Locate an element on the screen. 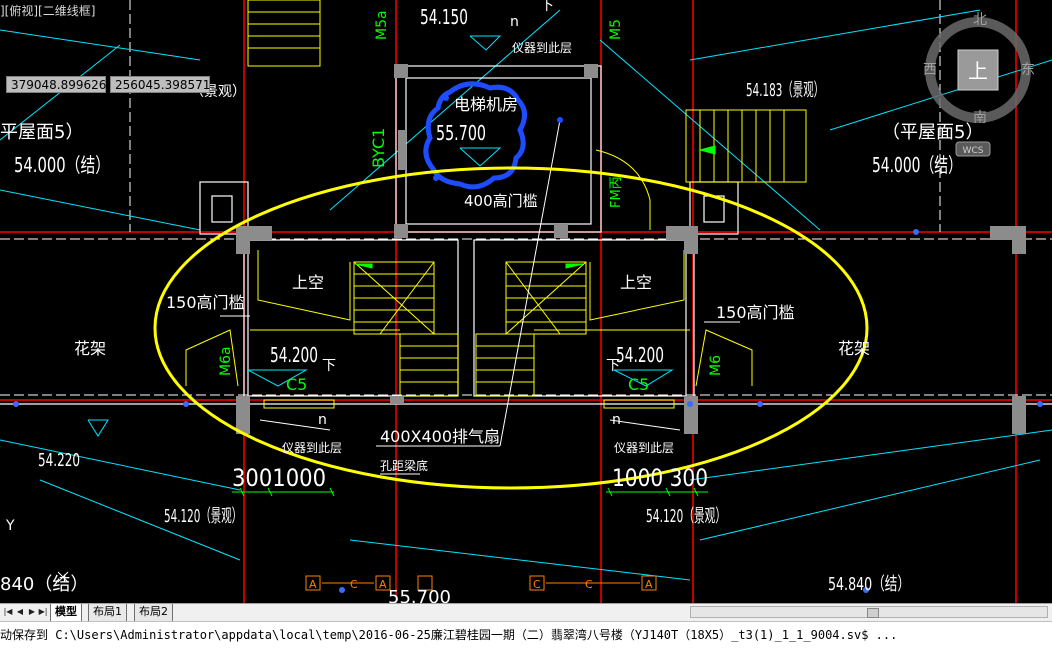 Image resolution: width=1052 pixels, height=648 pixels. dim-right: 1000 300 is located at coordinates (660, 478).